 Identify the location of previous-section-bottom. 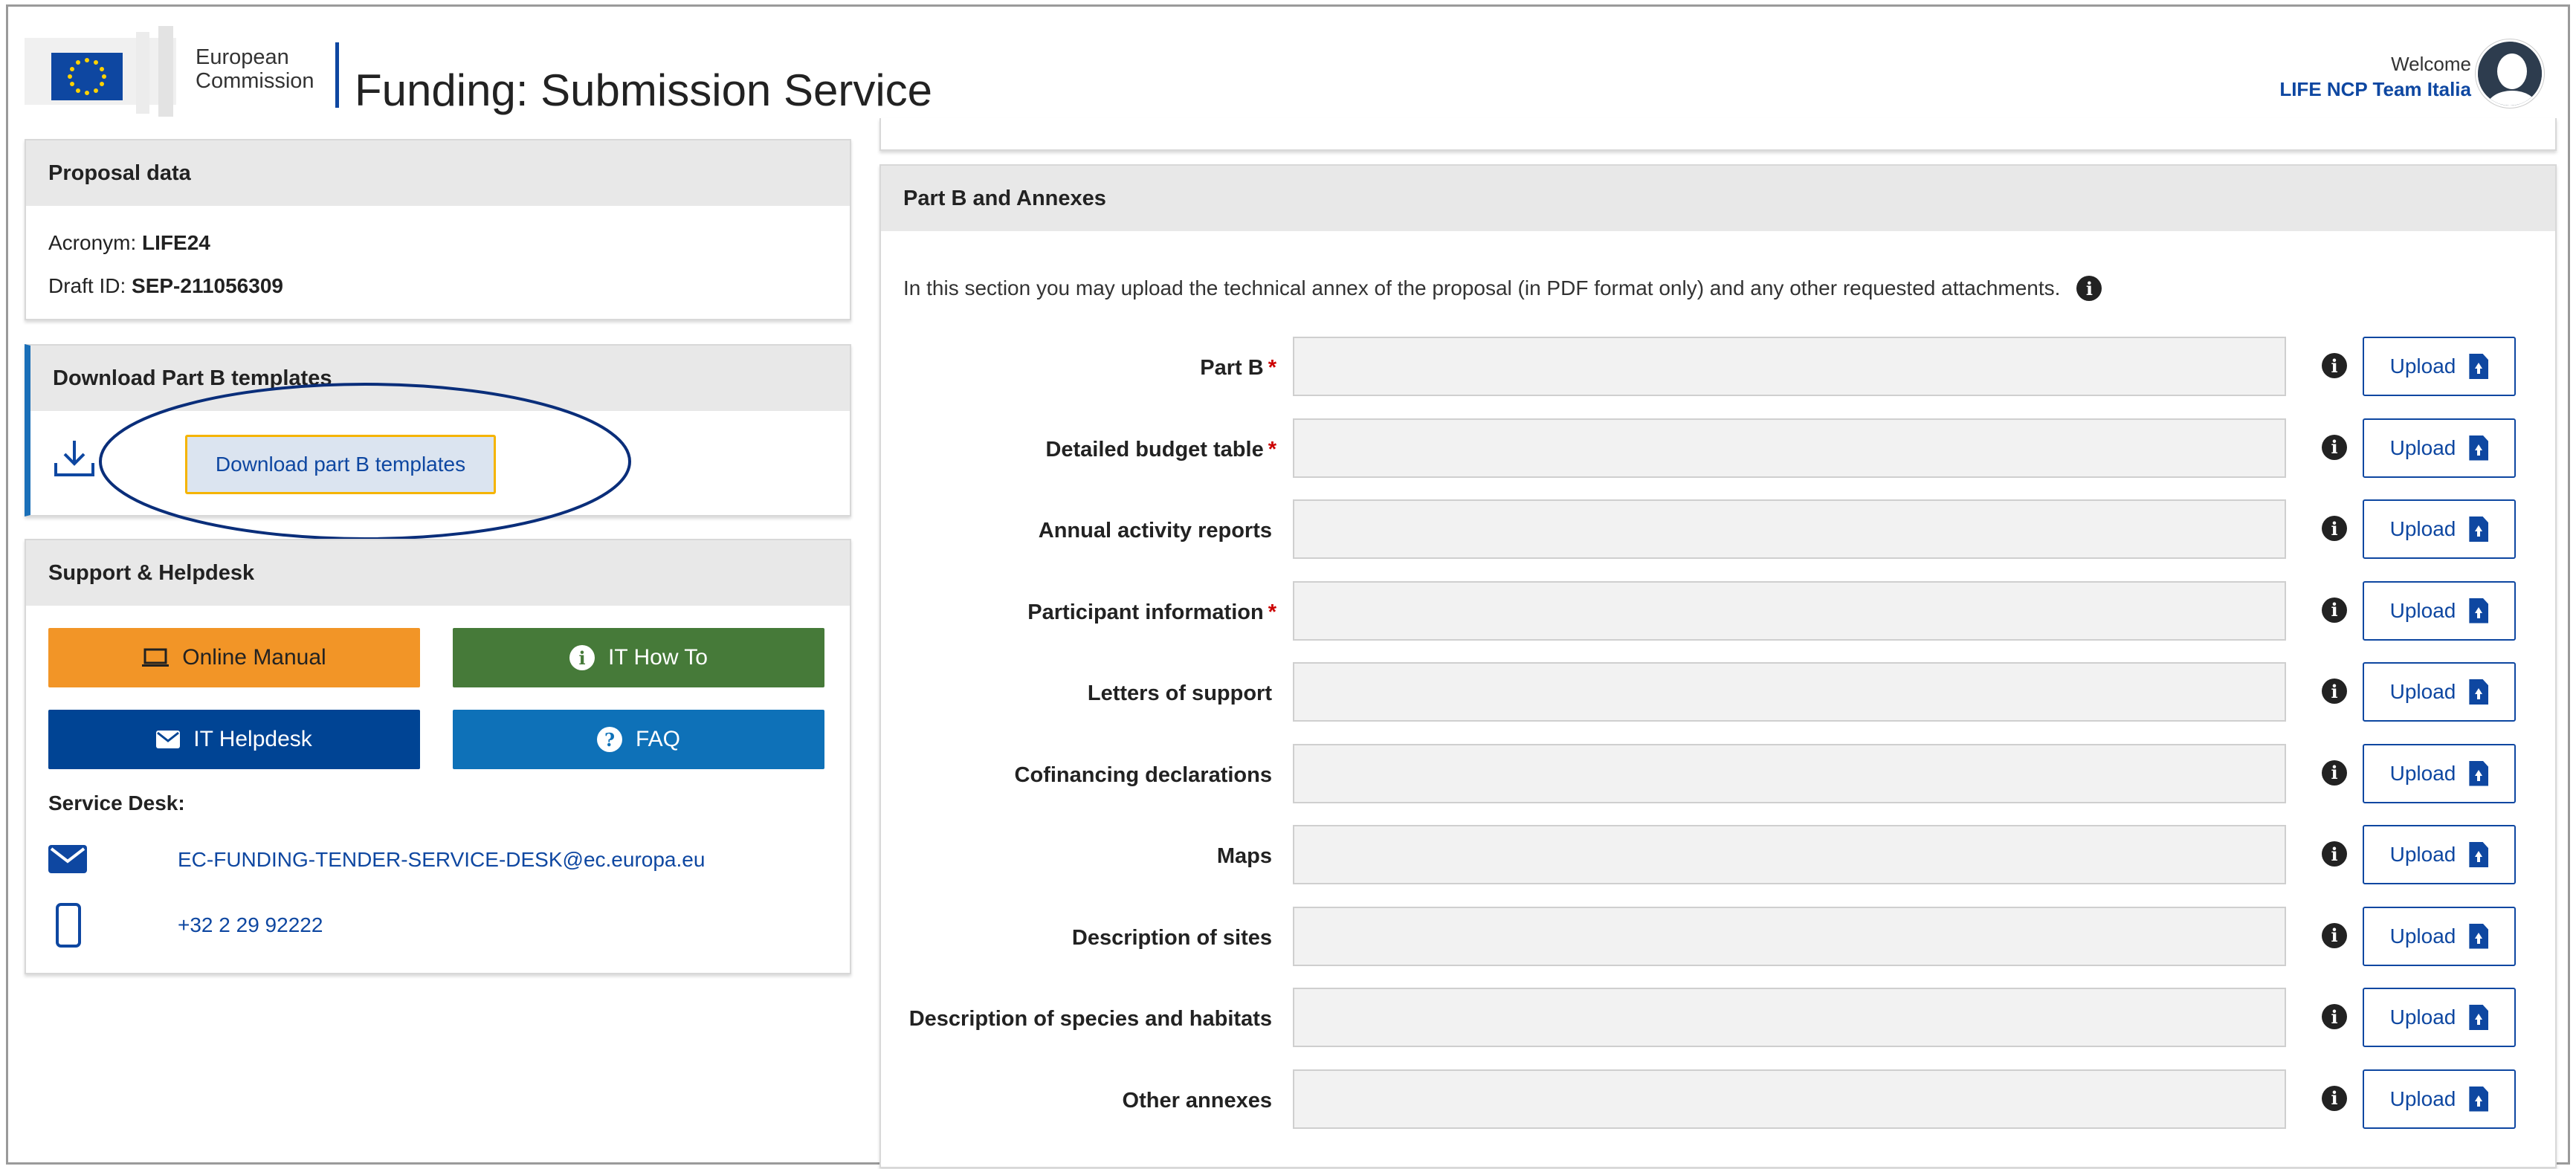
(1718, 134).